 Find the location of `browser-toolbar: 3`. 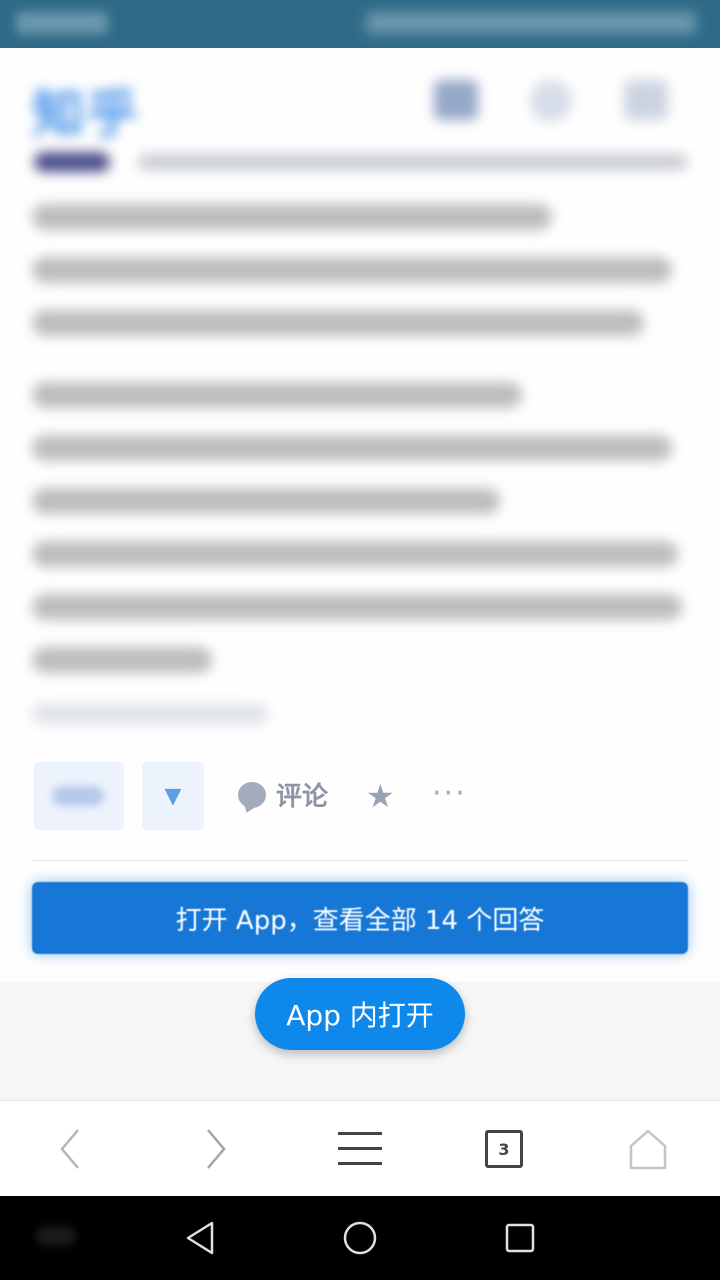

browser-toolbar: 3 is located at coordinates (360, 1148).